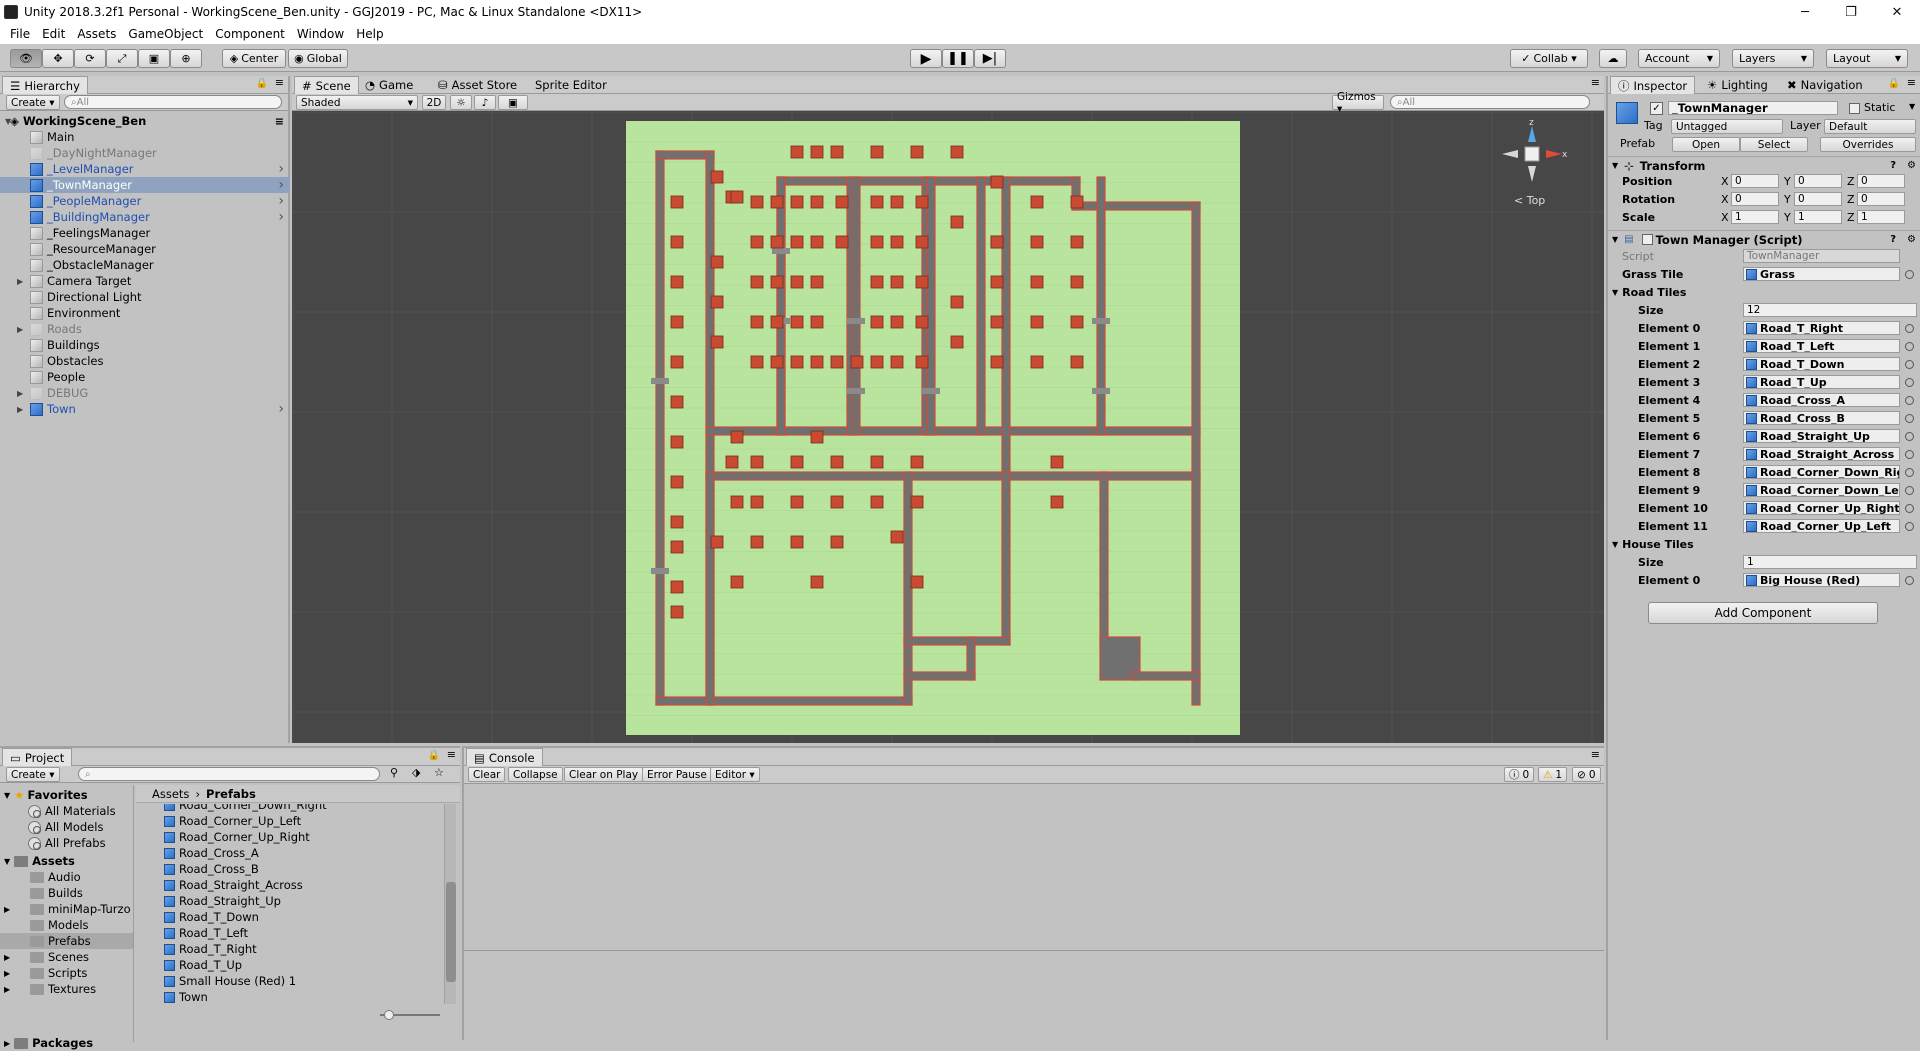 This screenshot has height=1051, width=1920. What do you see at coordinates (206, 933) in the screenshot?
I see `asset-file-item: Road_T_Left` at bounding box center [206, 933].